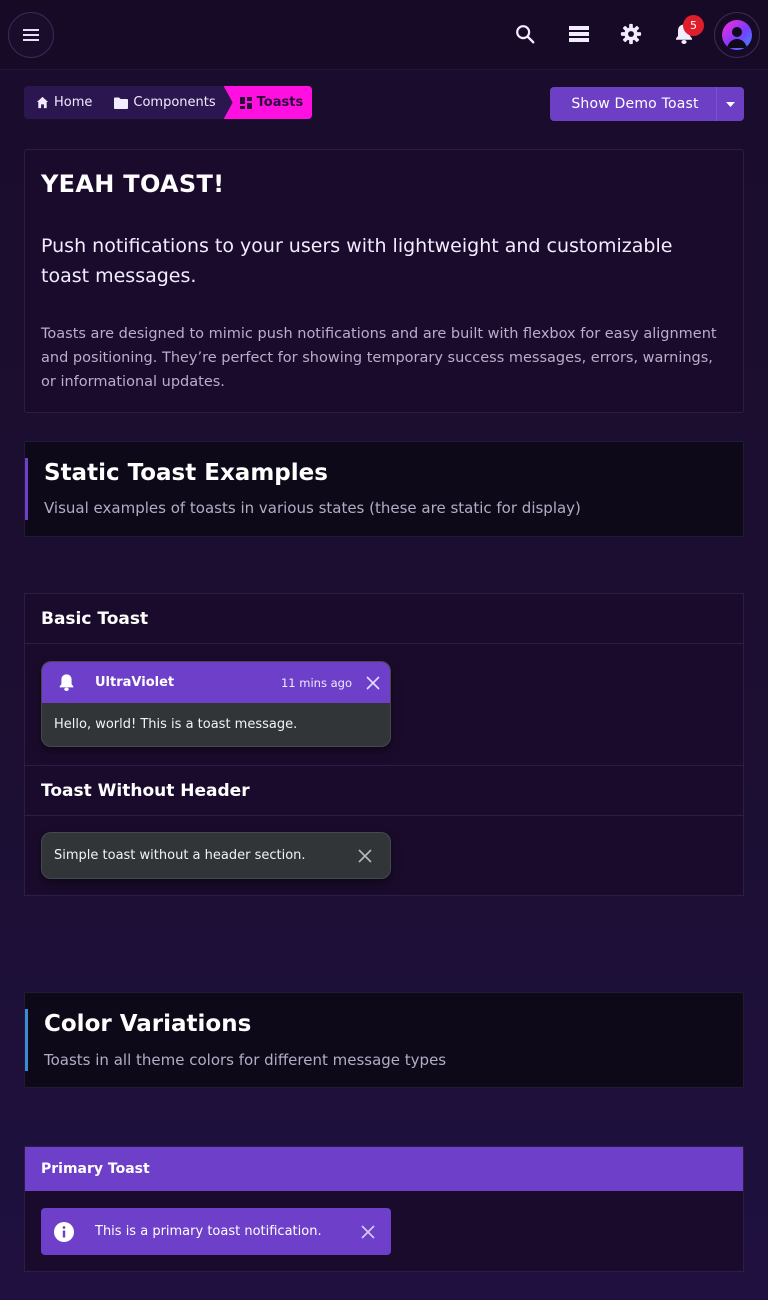 The height and width of the screenshot is (1300, 768). I want to click on menu-button, so click(31, 35).